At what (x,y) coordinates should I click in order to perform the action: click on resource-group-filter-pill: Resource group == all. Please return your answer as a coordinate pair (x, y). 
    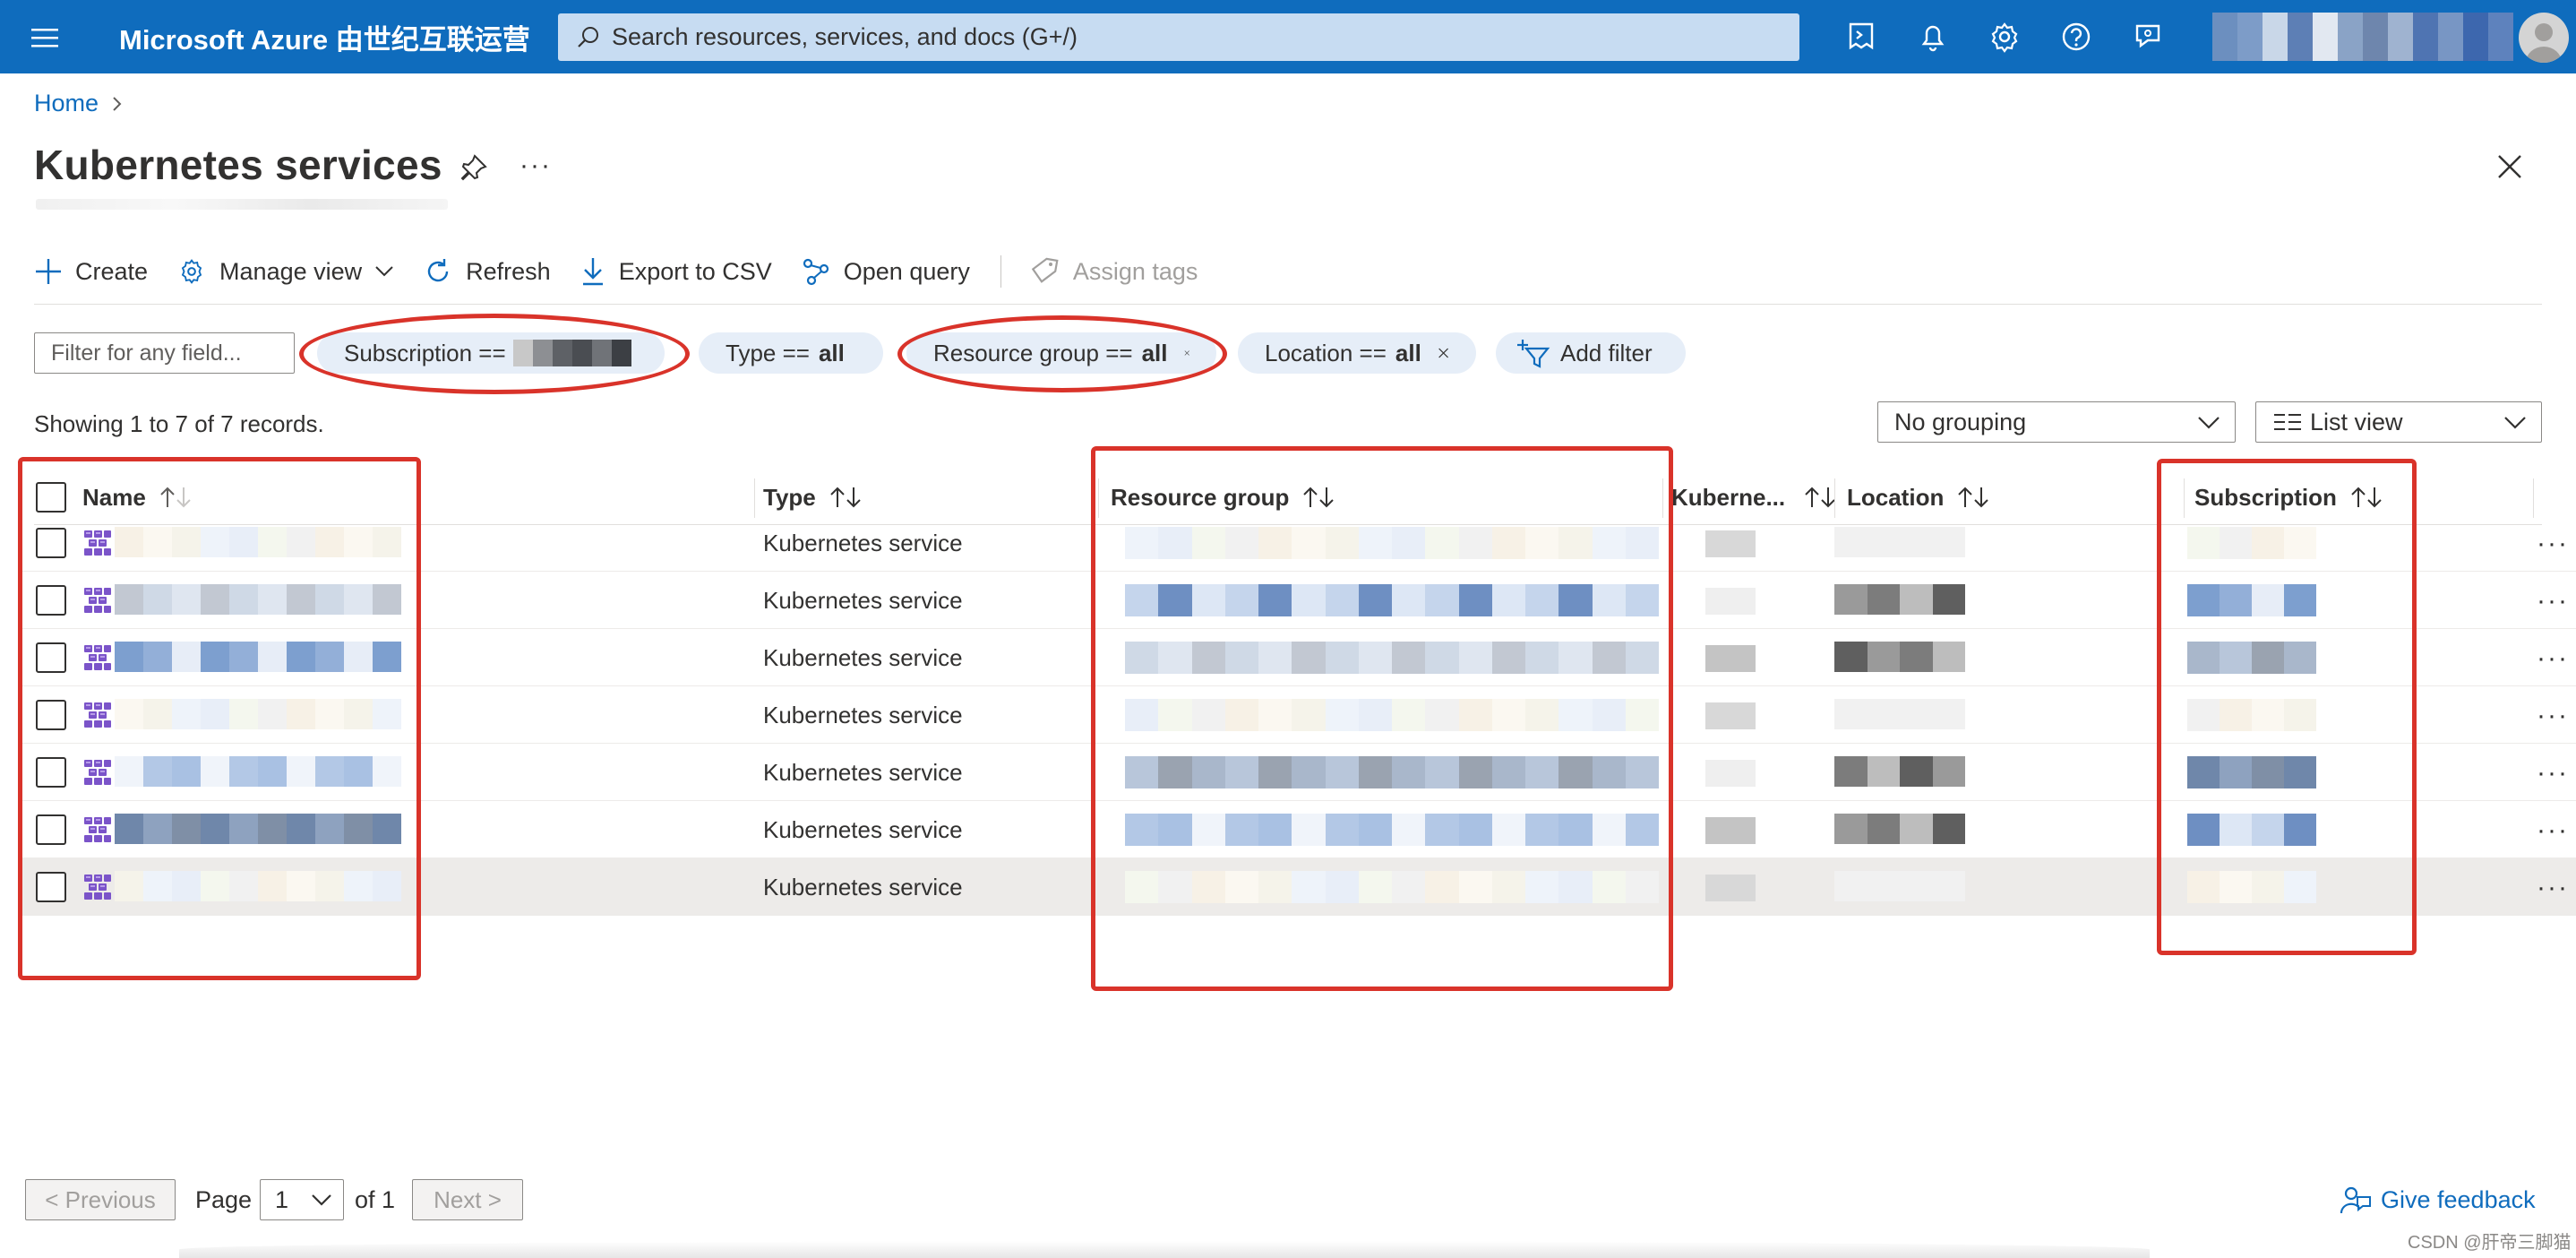
    Looking at the image, I should click on (1061, 353).